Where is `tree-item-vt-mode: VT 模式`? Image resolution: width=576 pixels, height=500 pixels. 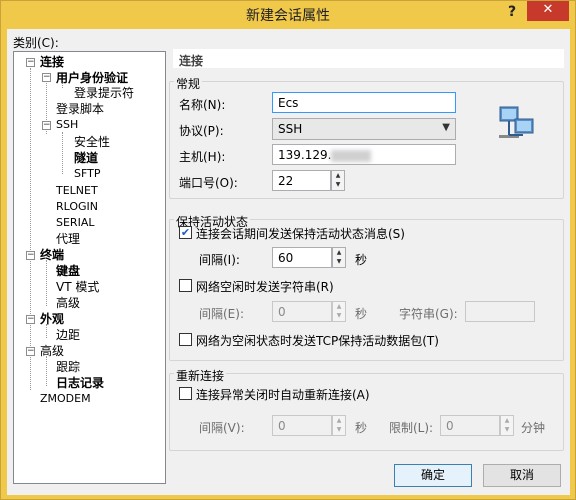 tree-item-vt-mode: VT 模式 is located at coordinates (77, 287).